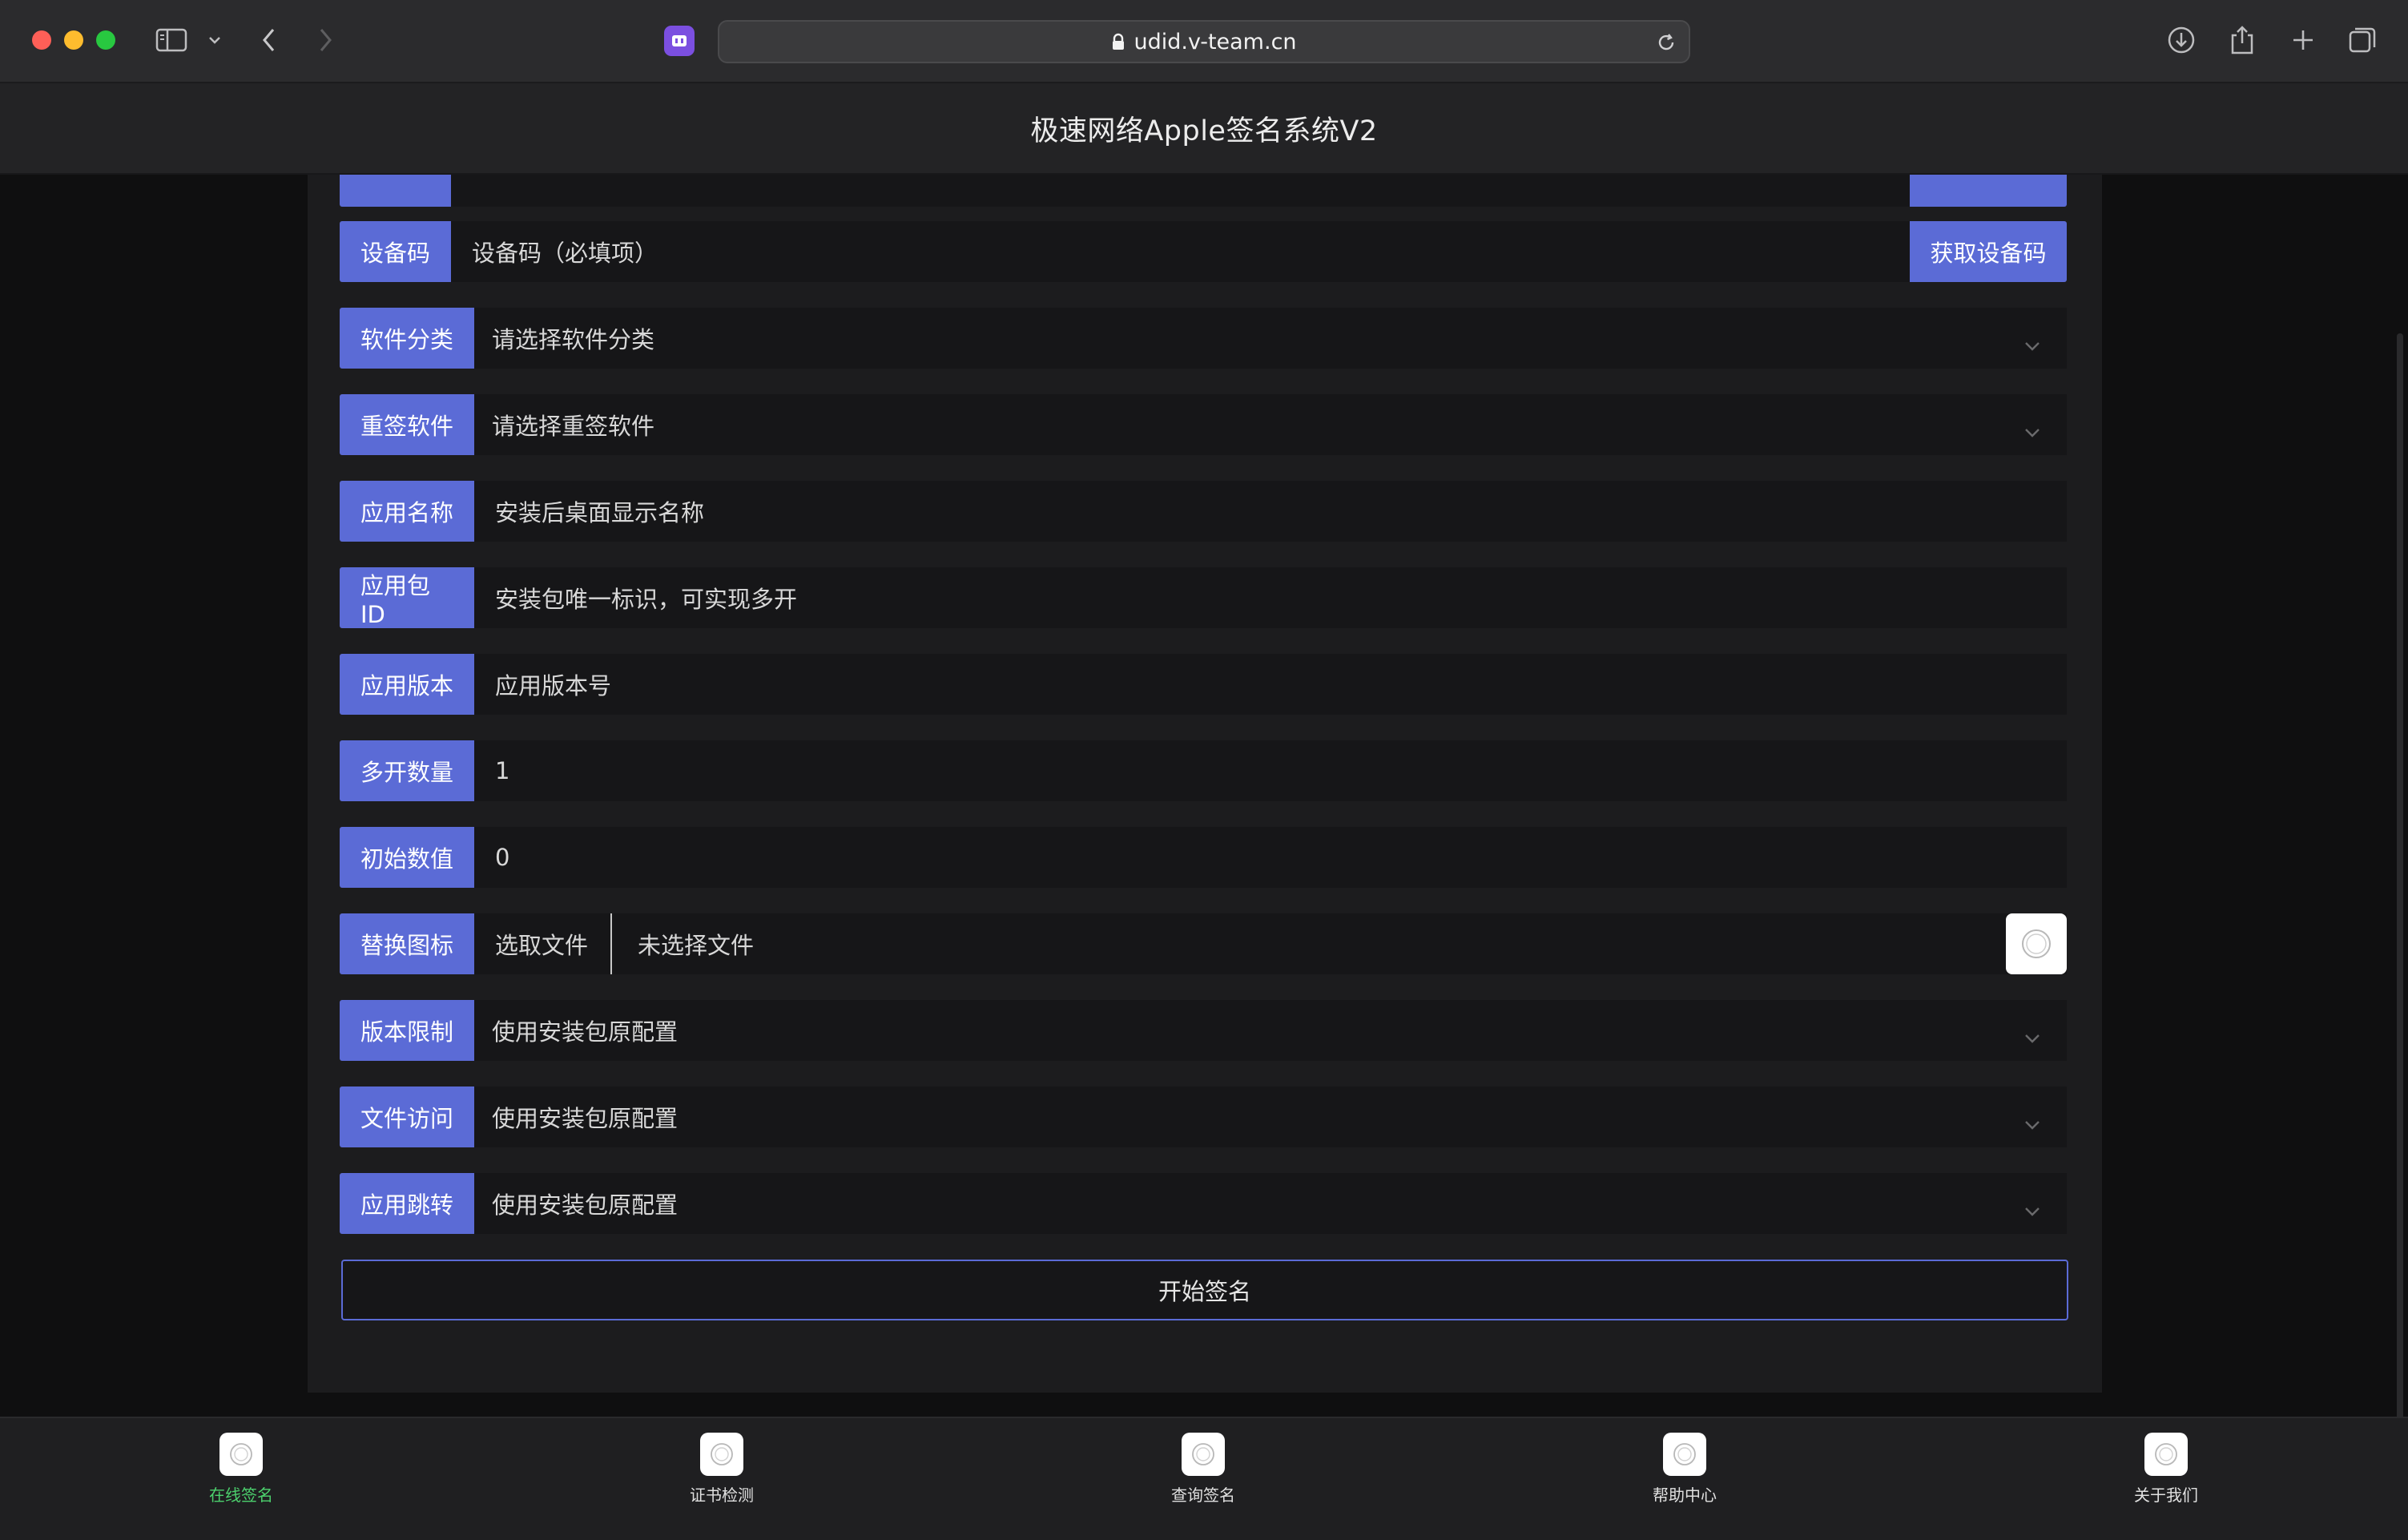  What do you see at coordinates (696, 946) in the screenshot?
I see `file-status-text: 未选择文件` at bounding box center [696, 946].